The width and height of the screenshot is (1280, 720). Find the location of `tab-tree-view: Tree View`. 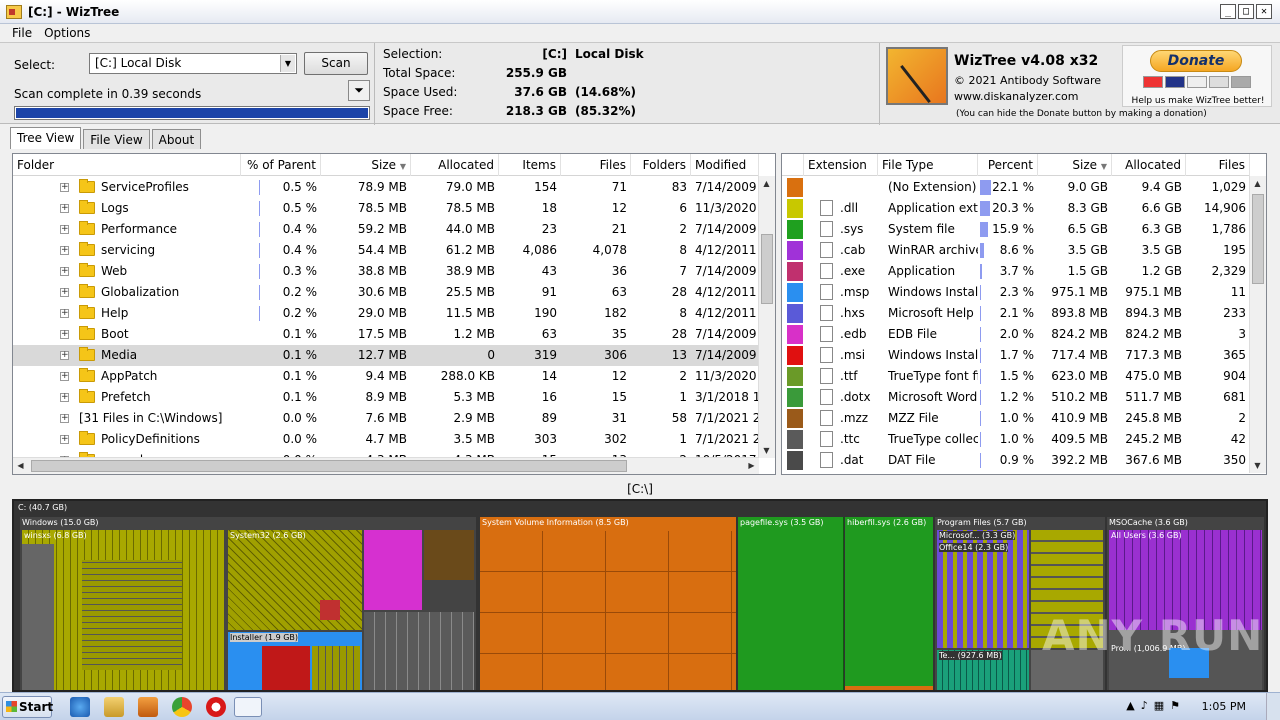

tab-tree-view: Tree View is located at coordinates (46, 138).